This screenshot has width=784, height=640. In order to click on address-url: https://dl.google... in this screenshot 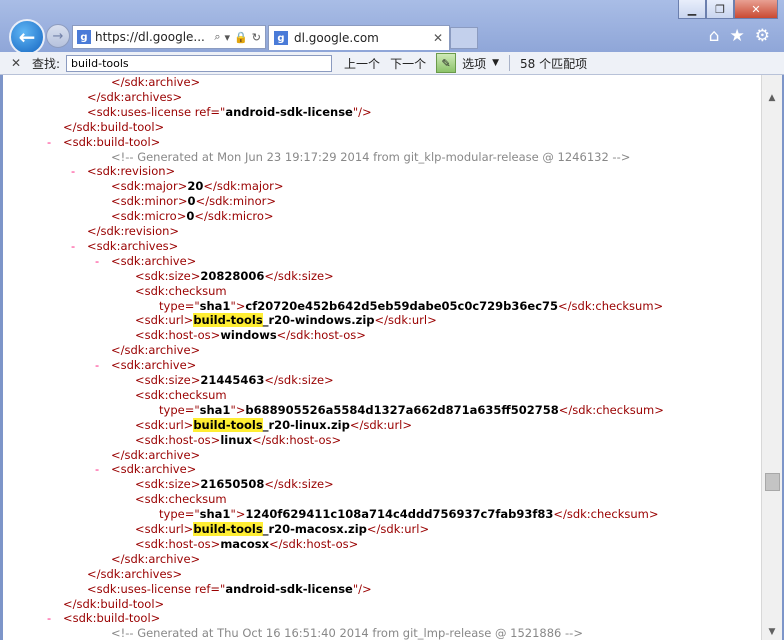, I will do `click(154, 37)`.